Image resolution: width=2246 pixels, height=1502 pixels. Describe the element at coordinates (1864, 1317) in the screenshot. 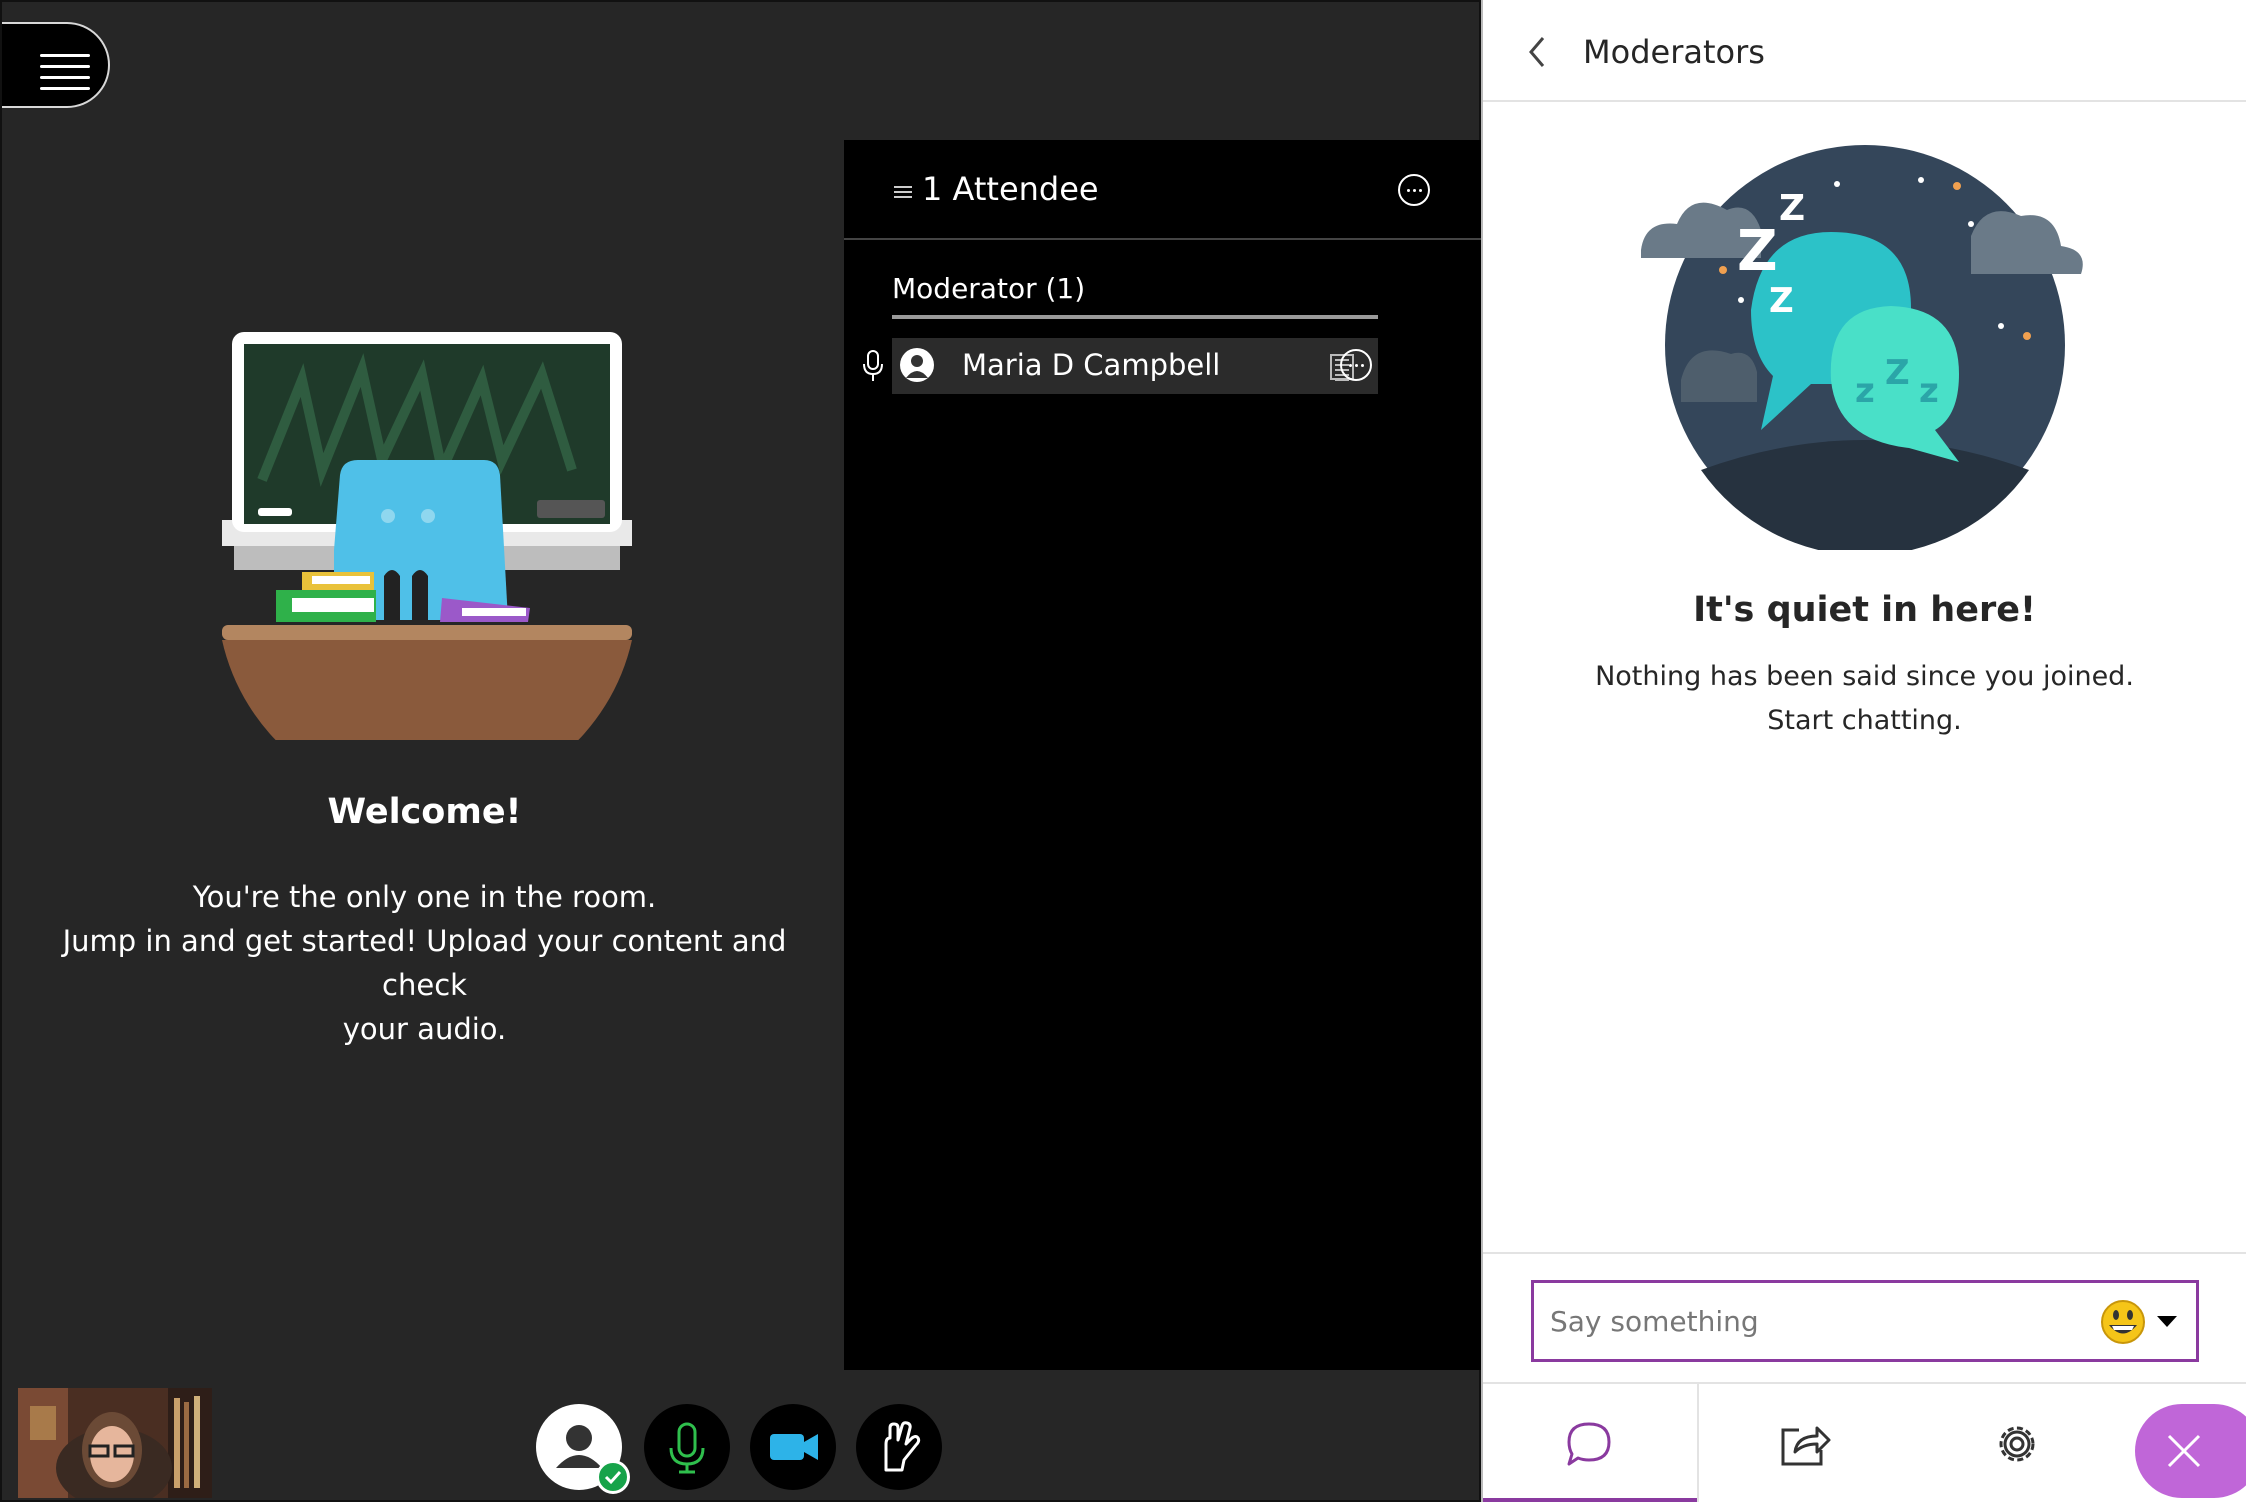

I see `chat-compose` at that location.